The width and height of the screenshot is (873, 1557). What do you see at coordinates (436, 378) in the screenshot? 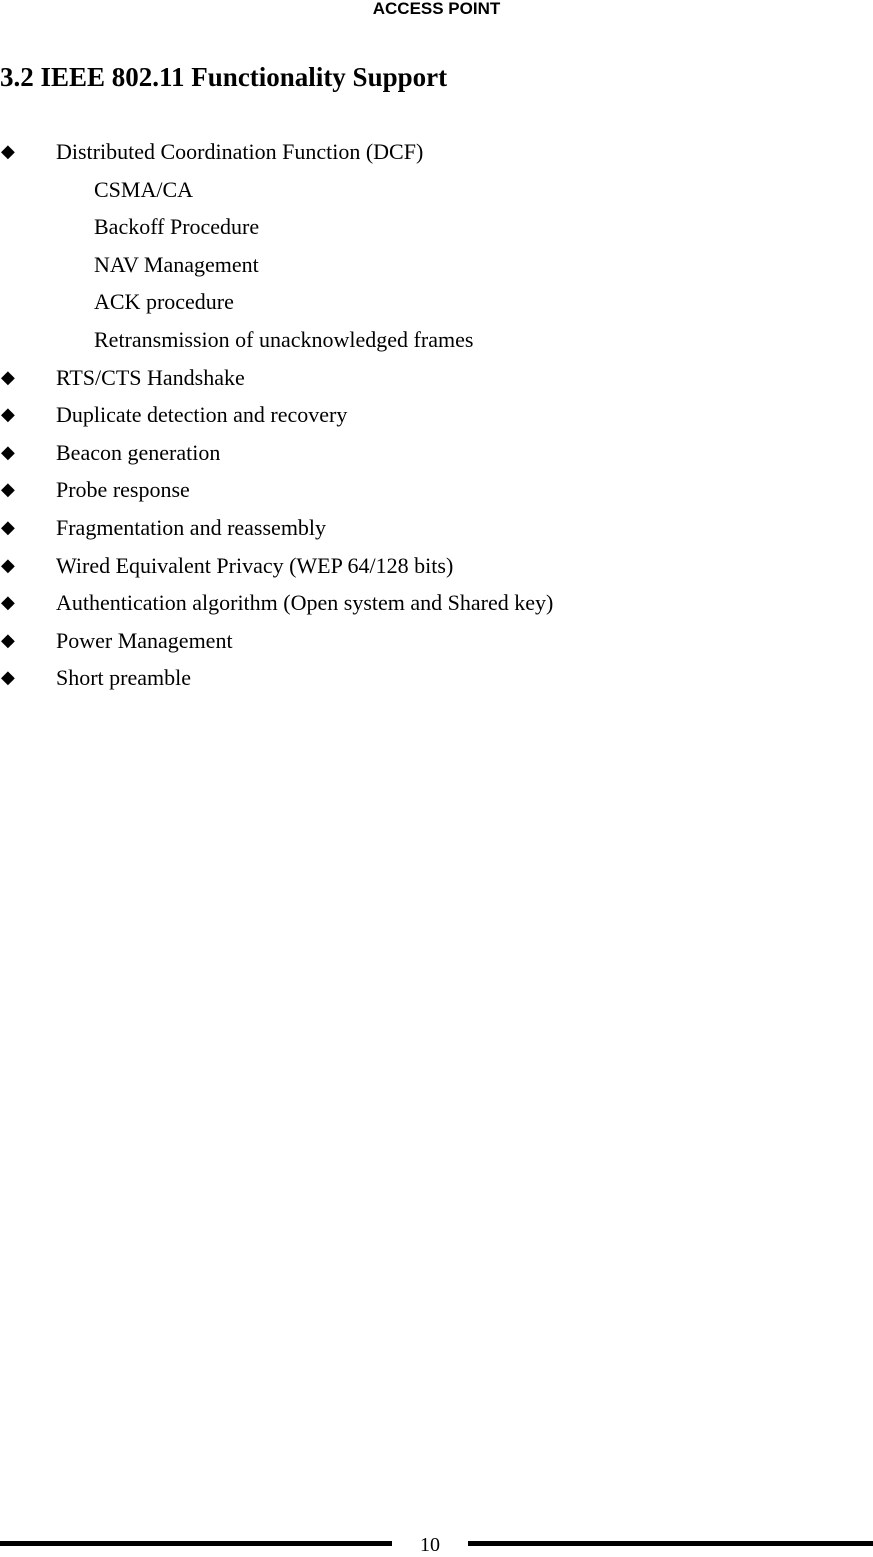
I see `list-item: ◆ RTS/CTS Handshake` at bounding box center [436, 378].